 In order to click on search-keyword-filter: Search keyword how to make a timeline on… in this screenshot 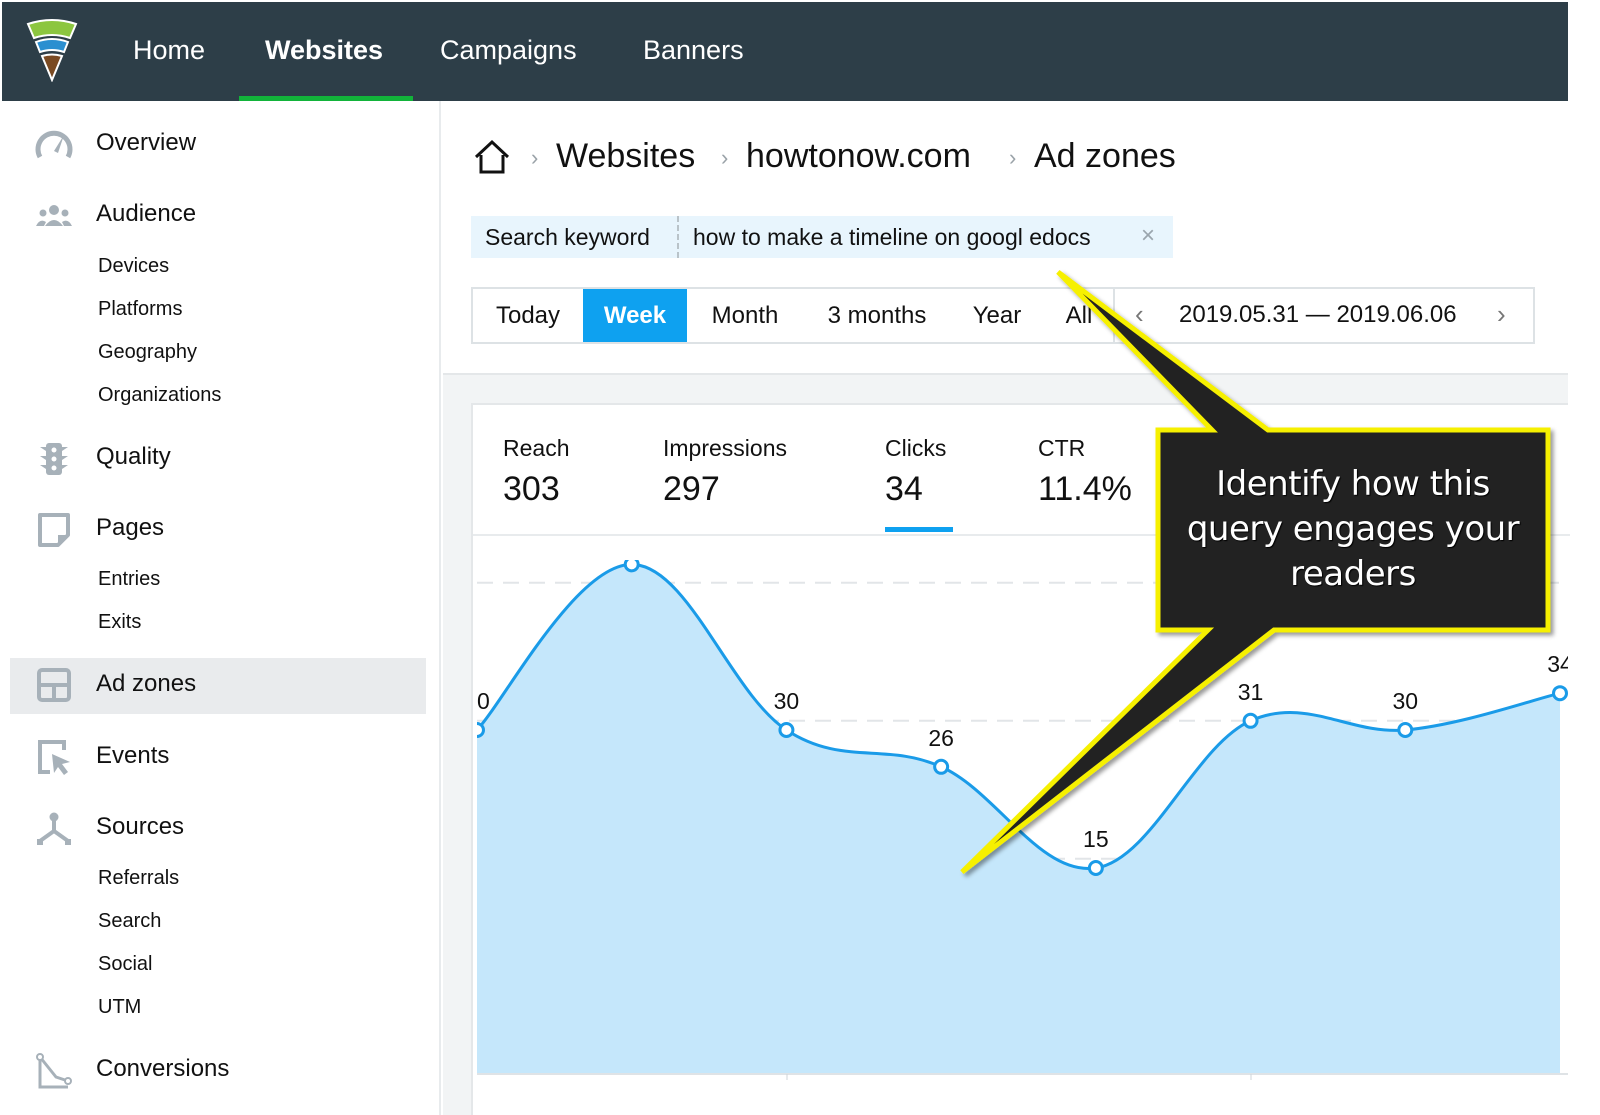, I will do `click(822, 237)`.